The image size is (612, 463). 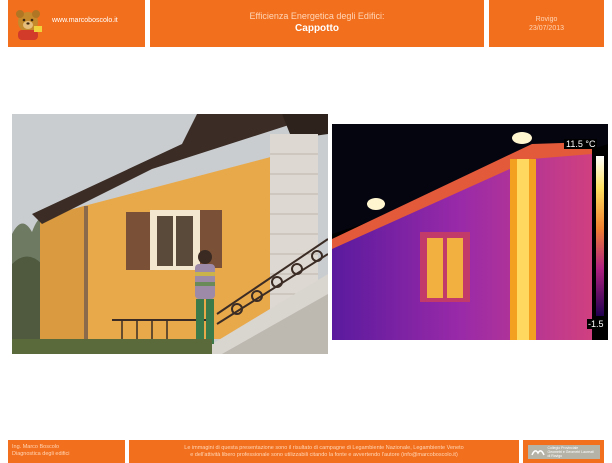 I want to click on thermal-scale-min-label: -1.5, so click(x=596, y=324).